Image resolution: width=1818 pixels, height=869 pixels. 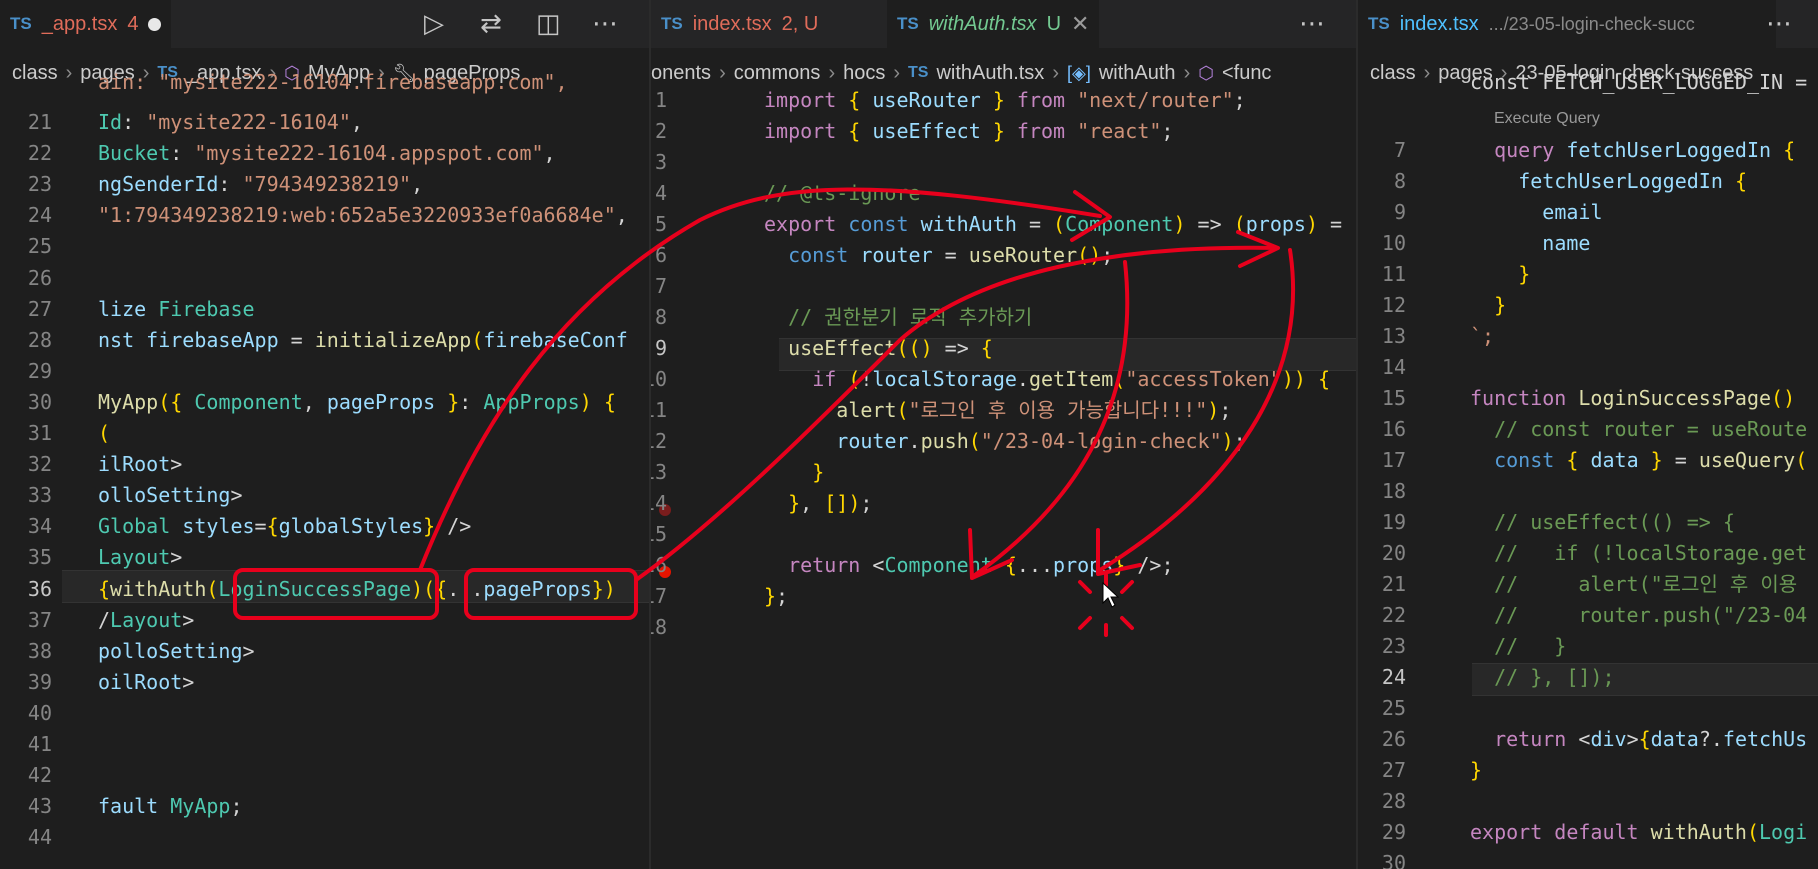 I want to click on code-line: 37/Layout>, so click(x=324, y=620).